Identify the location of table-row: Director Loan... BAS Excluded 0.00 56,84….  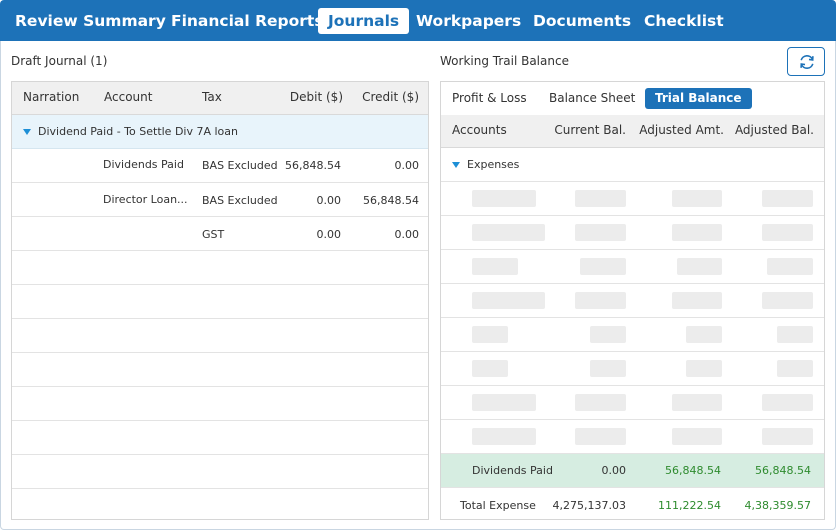
(220, 200).